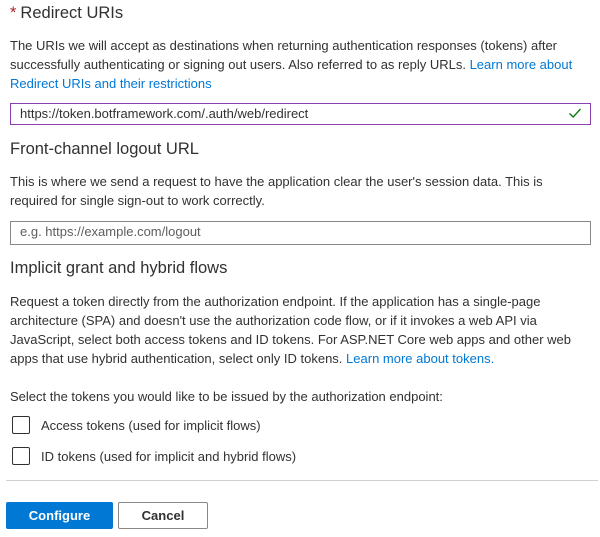  What do you see at coordinates (151, 425) in the screenshot?
I see `access-tokens-label: Access tokens (used for implicit flows)` at bounding box center [151, 425].